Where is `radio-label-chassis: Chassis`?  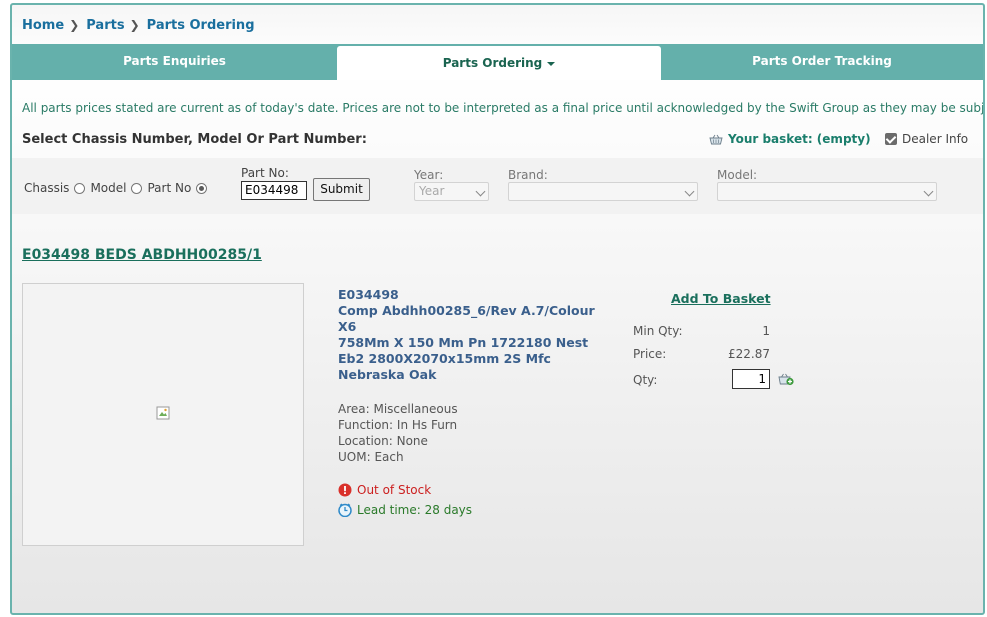
radio-label-chassis: Chassis is located at coordinates (47, 188).